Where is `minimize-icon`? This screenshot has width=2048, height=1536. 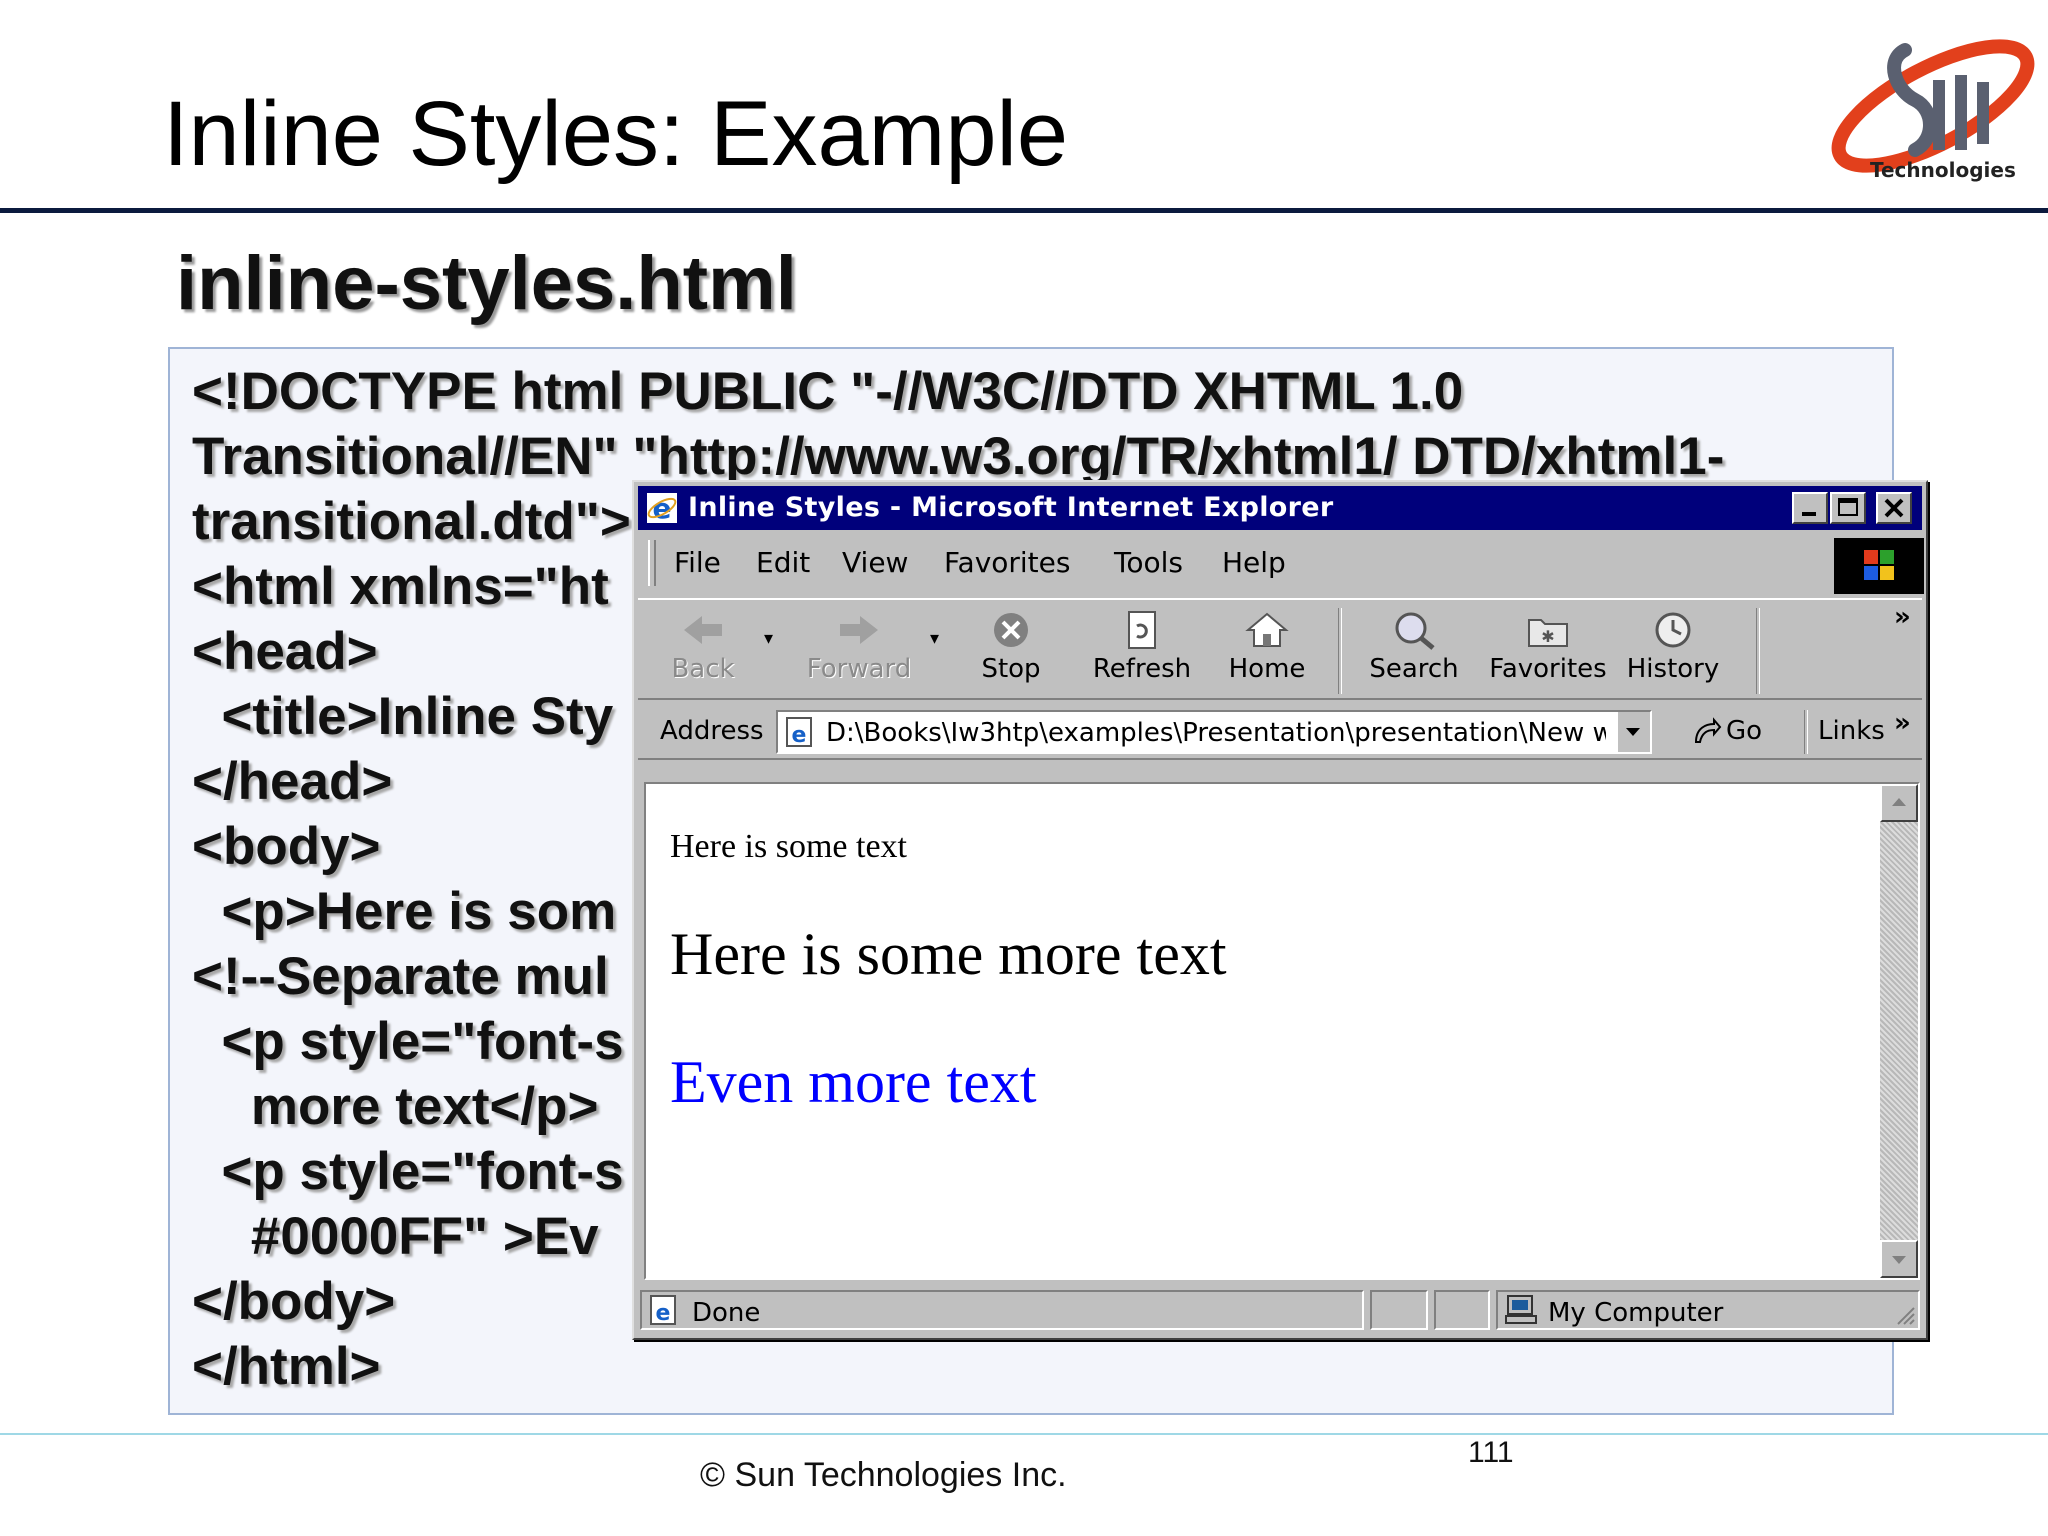 minimize-icon is located at coordinates (1809, 514).